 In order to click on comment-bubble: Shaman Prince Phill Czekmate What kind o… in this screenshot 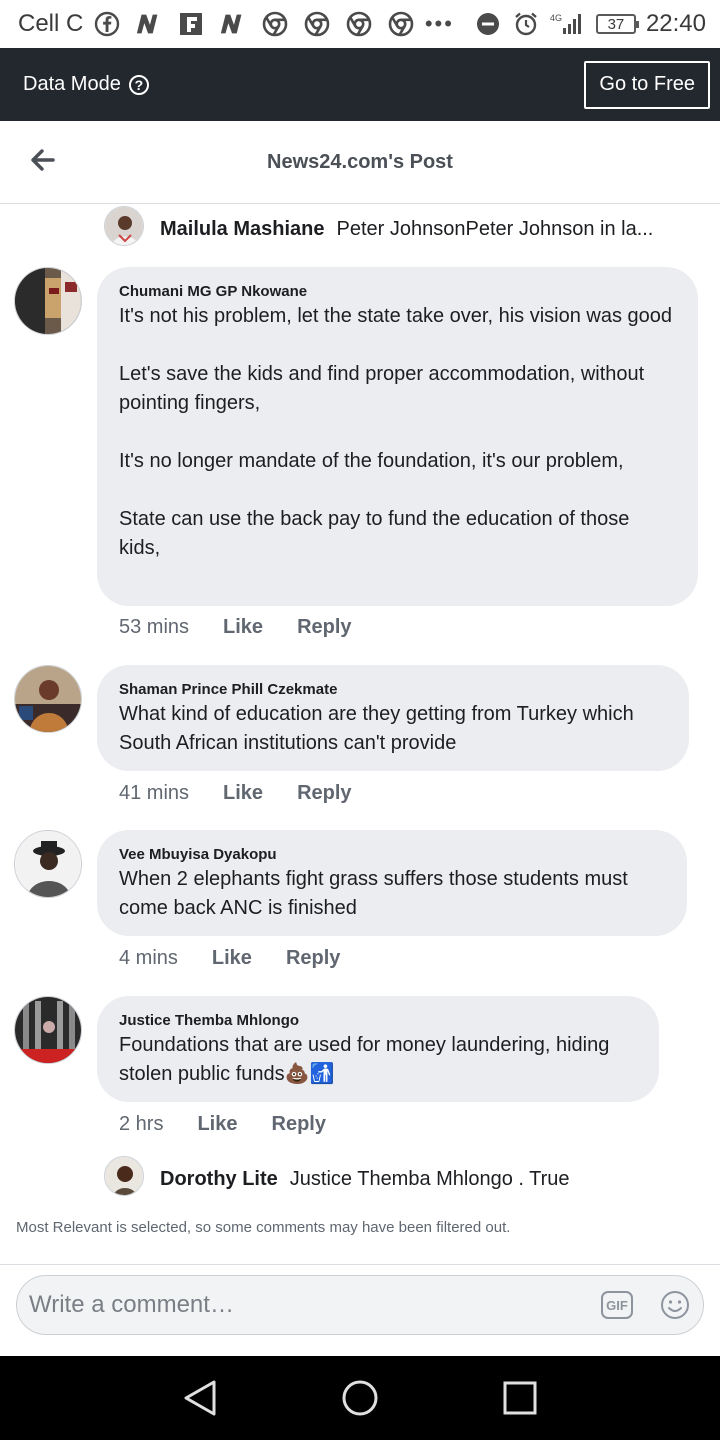, I will do `click(393, 718)`.